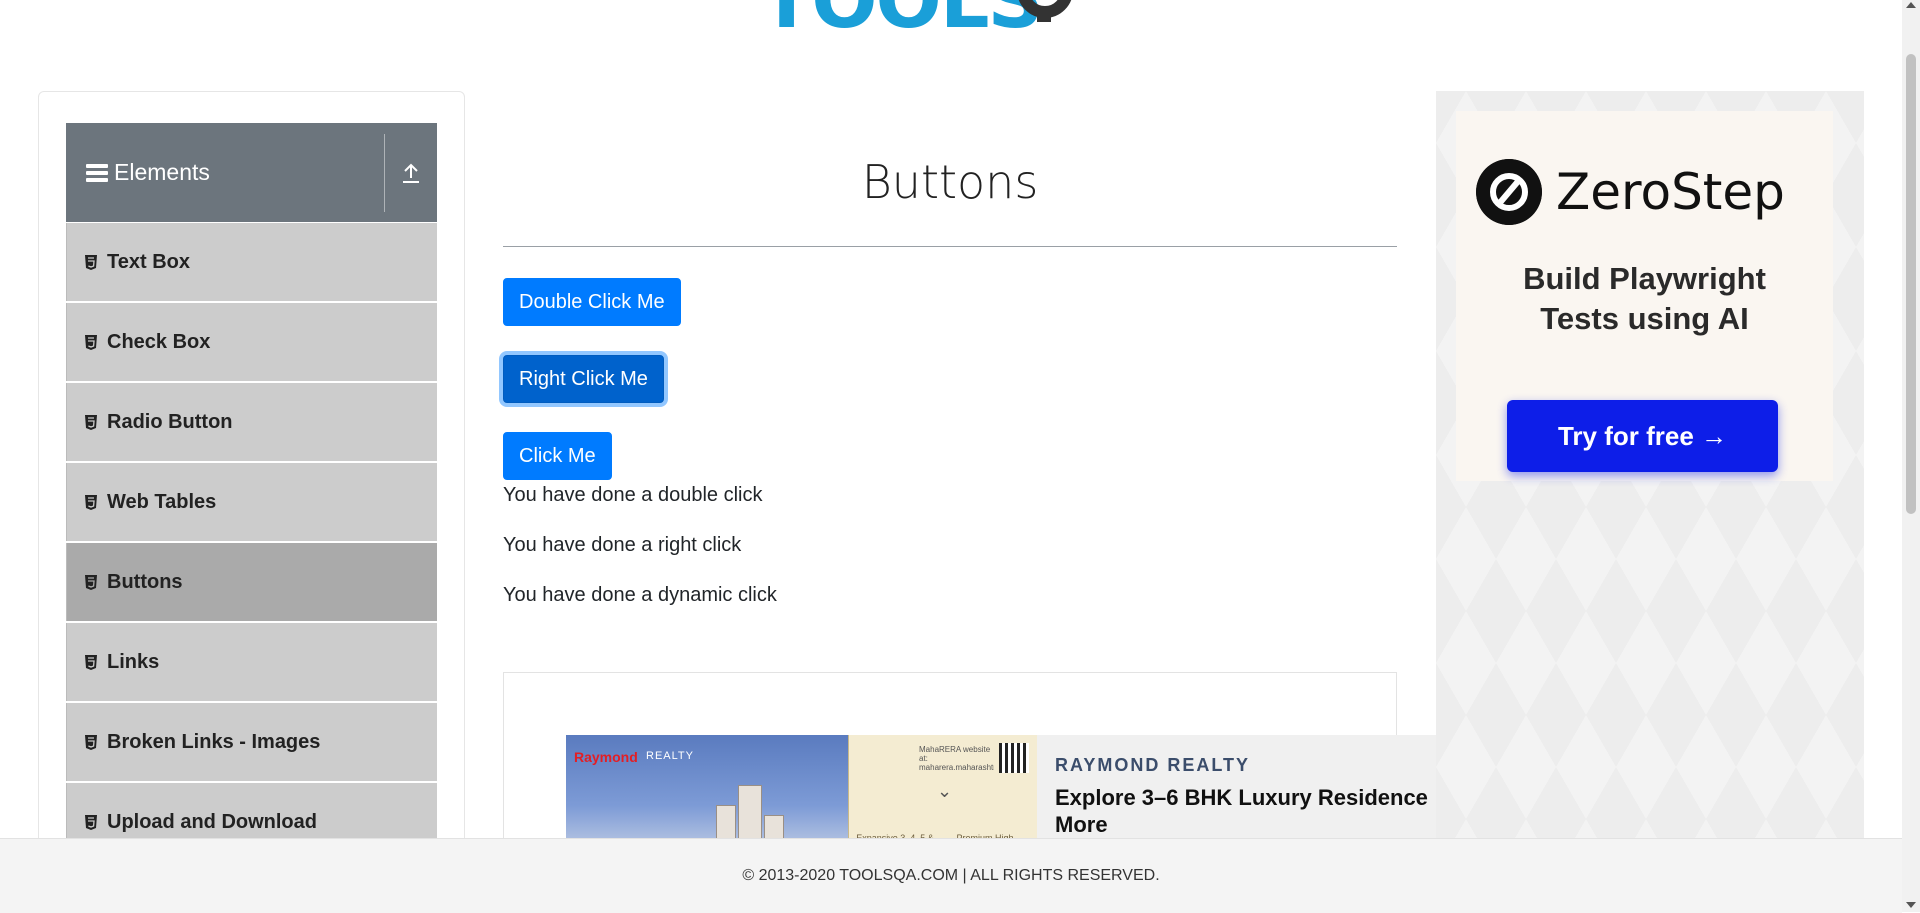  Describe the element at coordinates (251, 662) in the screenshot. I see `sidebar-item-links: Links` at that location.